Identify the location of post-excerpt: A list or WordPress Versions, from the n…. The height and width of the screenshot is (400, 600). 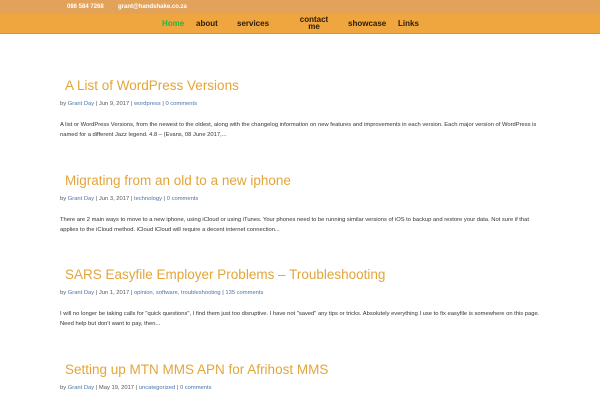
(298, 130).